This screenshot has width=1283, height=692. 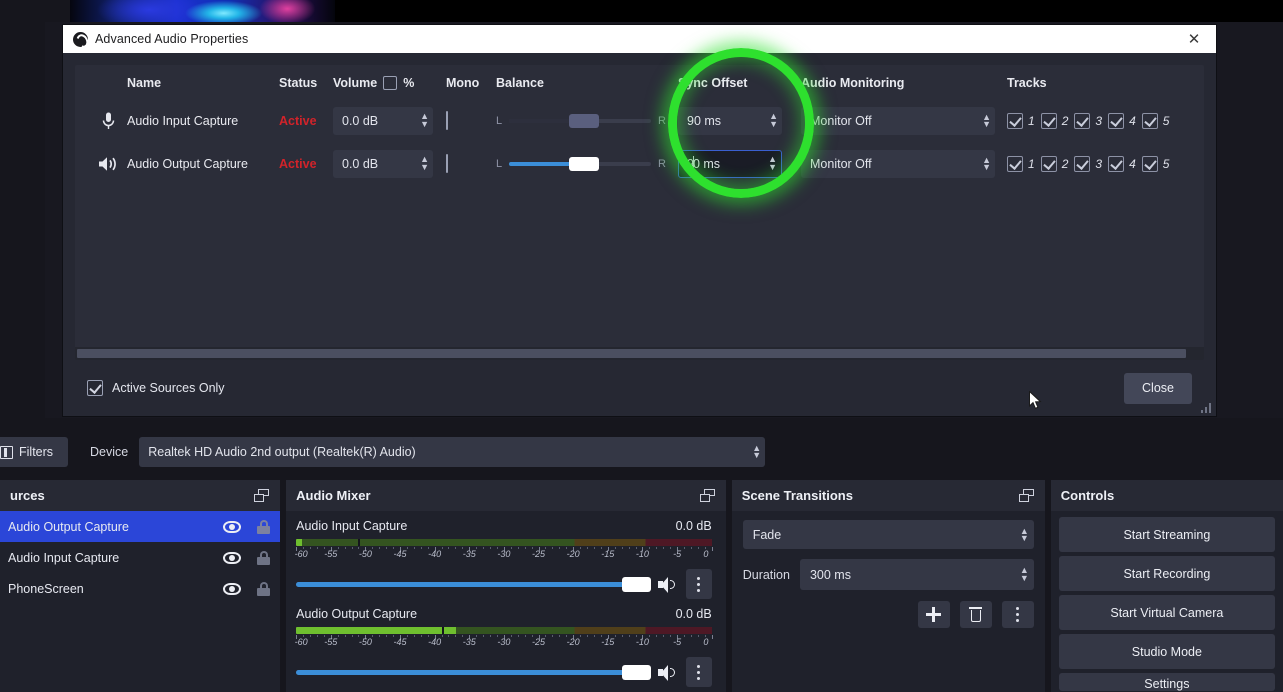 I want to click on start-streaming-button: Start Streaming, so click(x=1166, y=534).